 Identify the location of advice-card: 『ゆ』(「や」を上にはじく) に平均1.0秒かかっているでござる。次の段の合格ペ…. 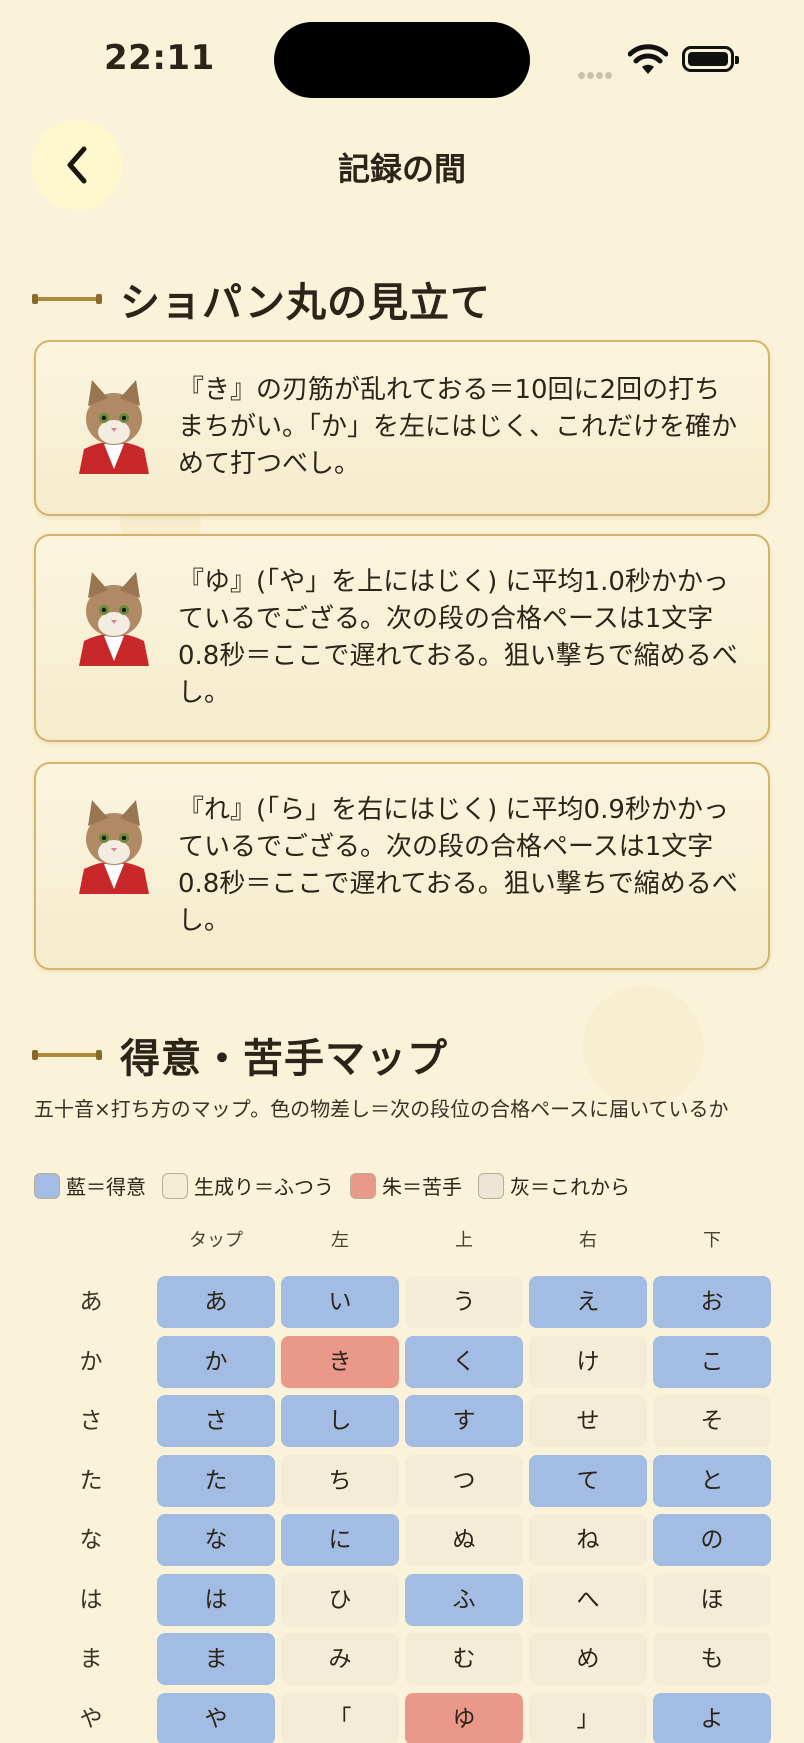
(402, 638).